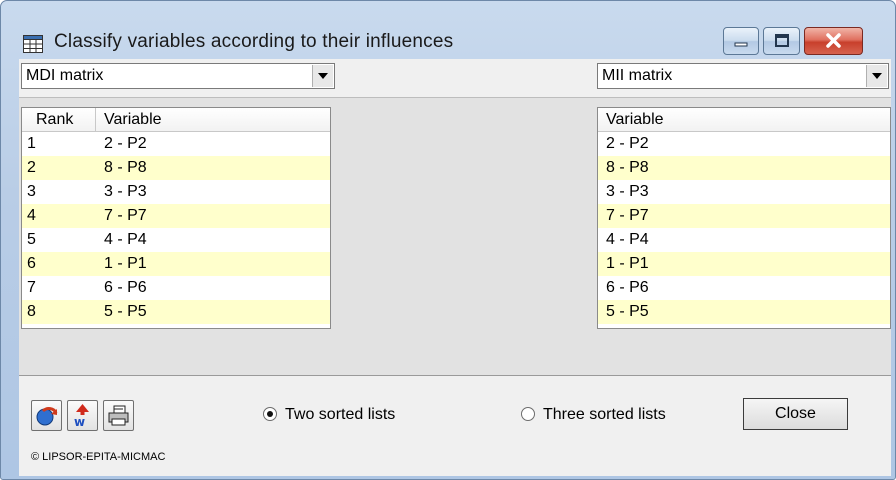 This screenshot has width=896, height=480. What do you see at coordinates (31, 215) in the screenshot?
I see `rank-cell: 4` at bounding box center [31, 215].